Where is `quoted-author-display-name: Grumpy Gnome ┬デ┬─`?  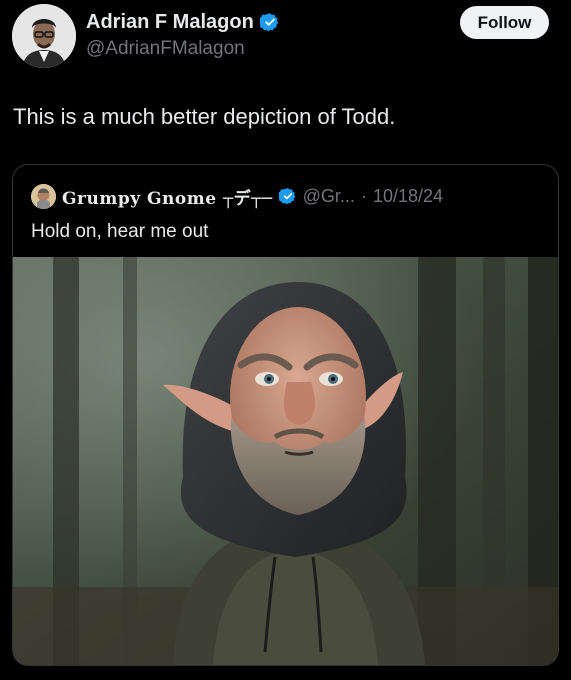
quoted-author-display-name: Grumpy Gnome ┬デ┬─ is located at coordinates (167, 196).